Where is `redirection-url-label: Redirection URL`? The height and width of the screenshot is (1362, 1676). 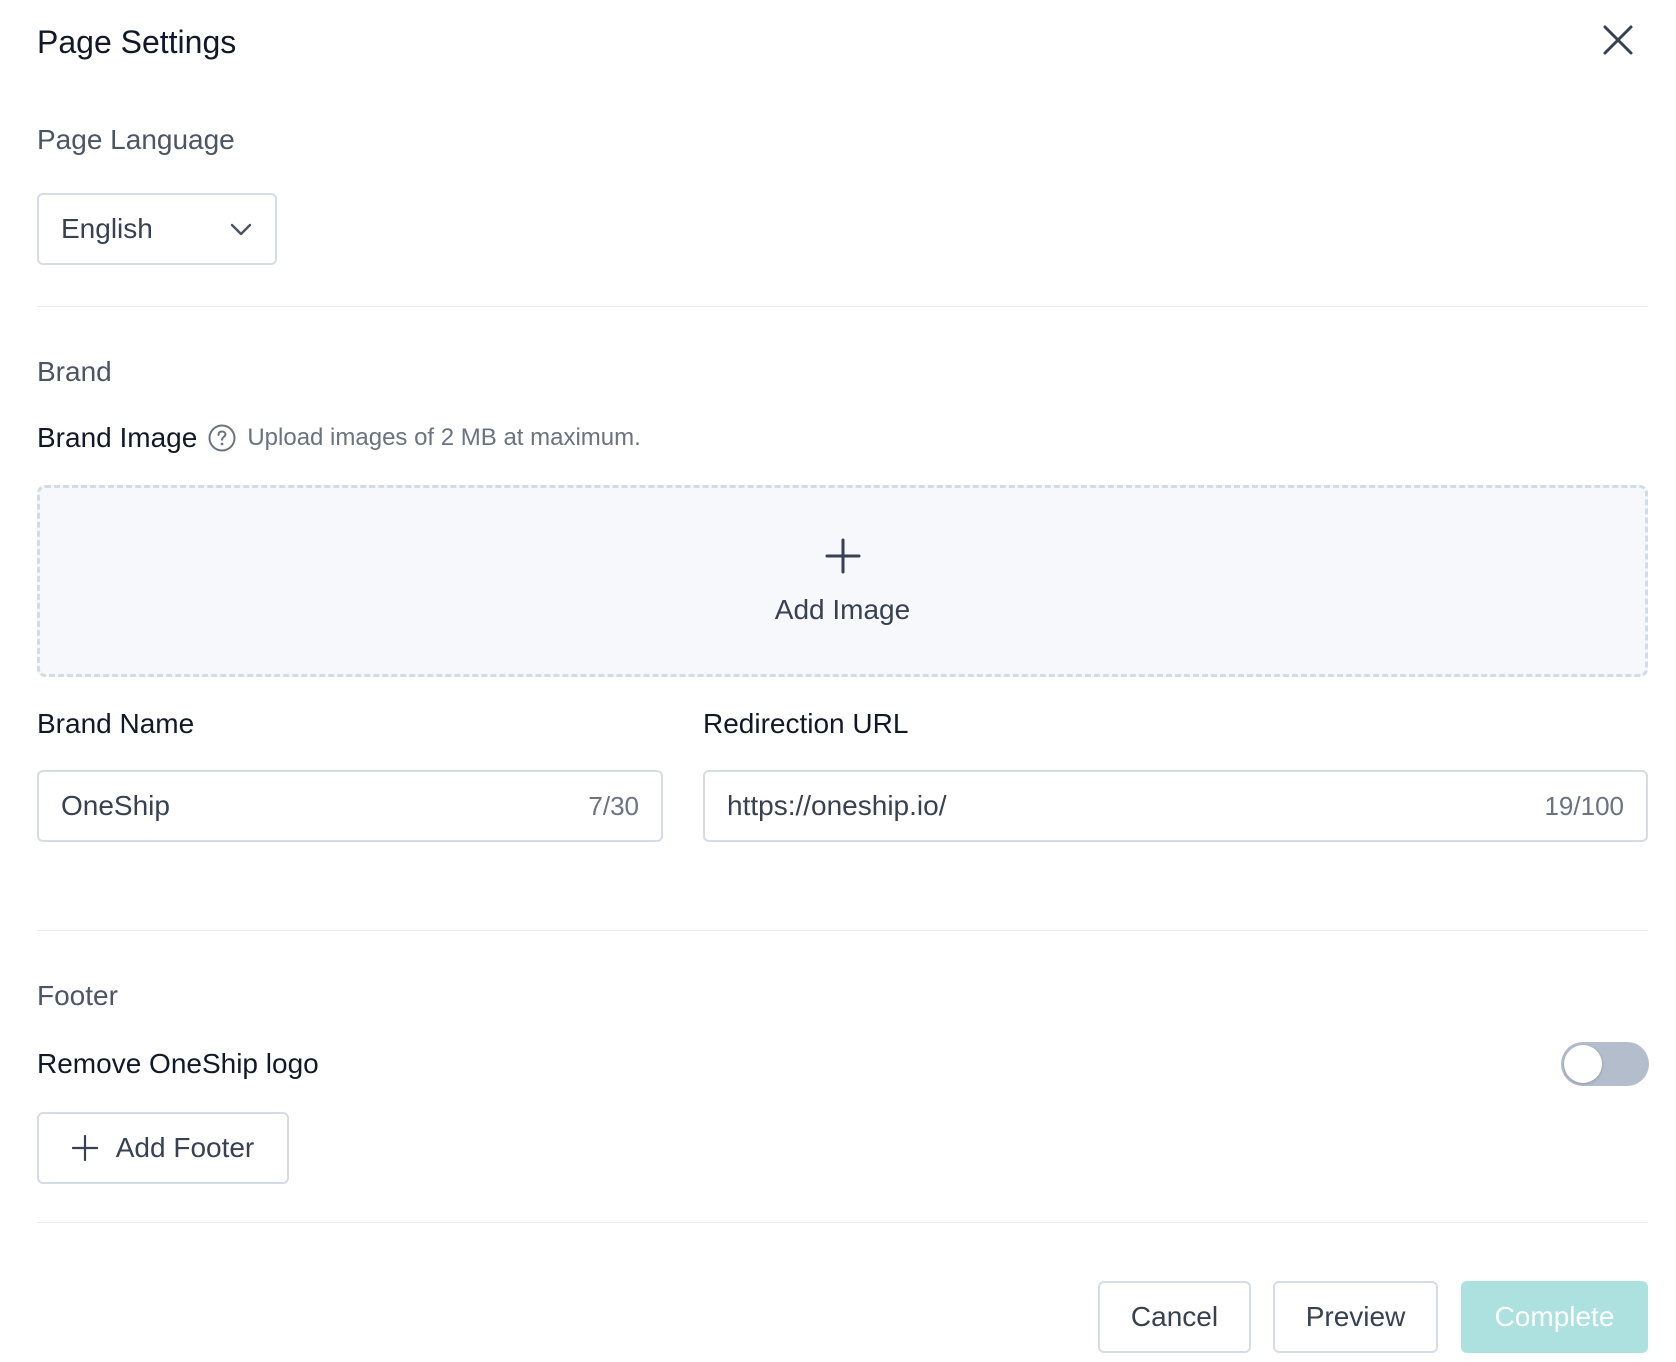 redirection-url-label: Redirection URL is located at coordinates (806, 723).